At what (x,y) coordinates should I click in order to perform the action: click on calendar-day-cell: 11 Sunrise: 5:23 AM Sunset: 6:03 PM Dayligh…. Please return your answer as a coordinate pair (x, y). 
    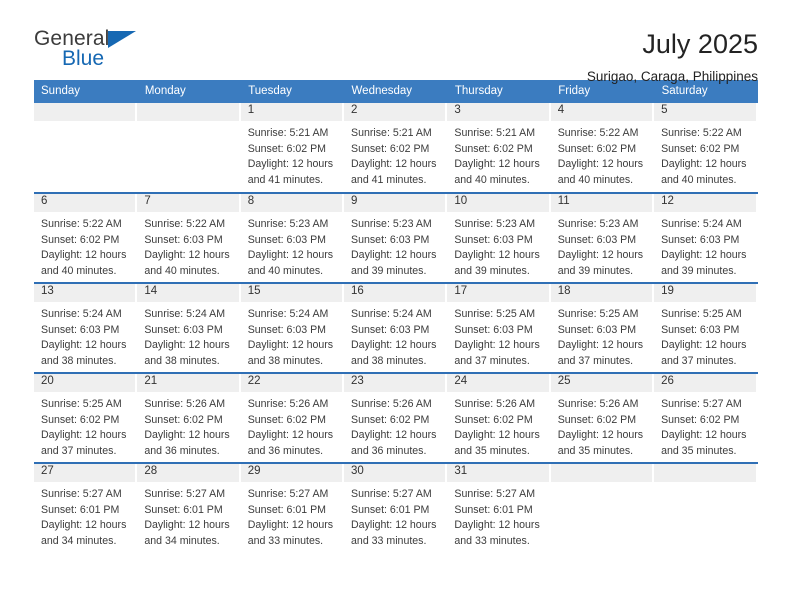
    Looking at the image, I should click on (602, 237).